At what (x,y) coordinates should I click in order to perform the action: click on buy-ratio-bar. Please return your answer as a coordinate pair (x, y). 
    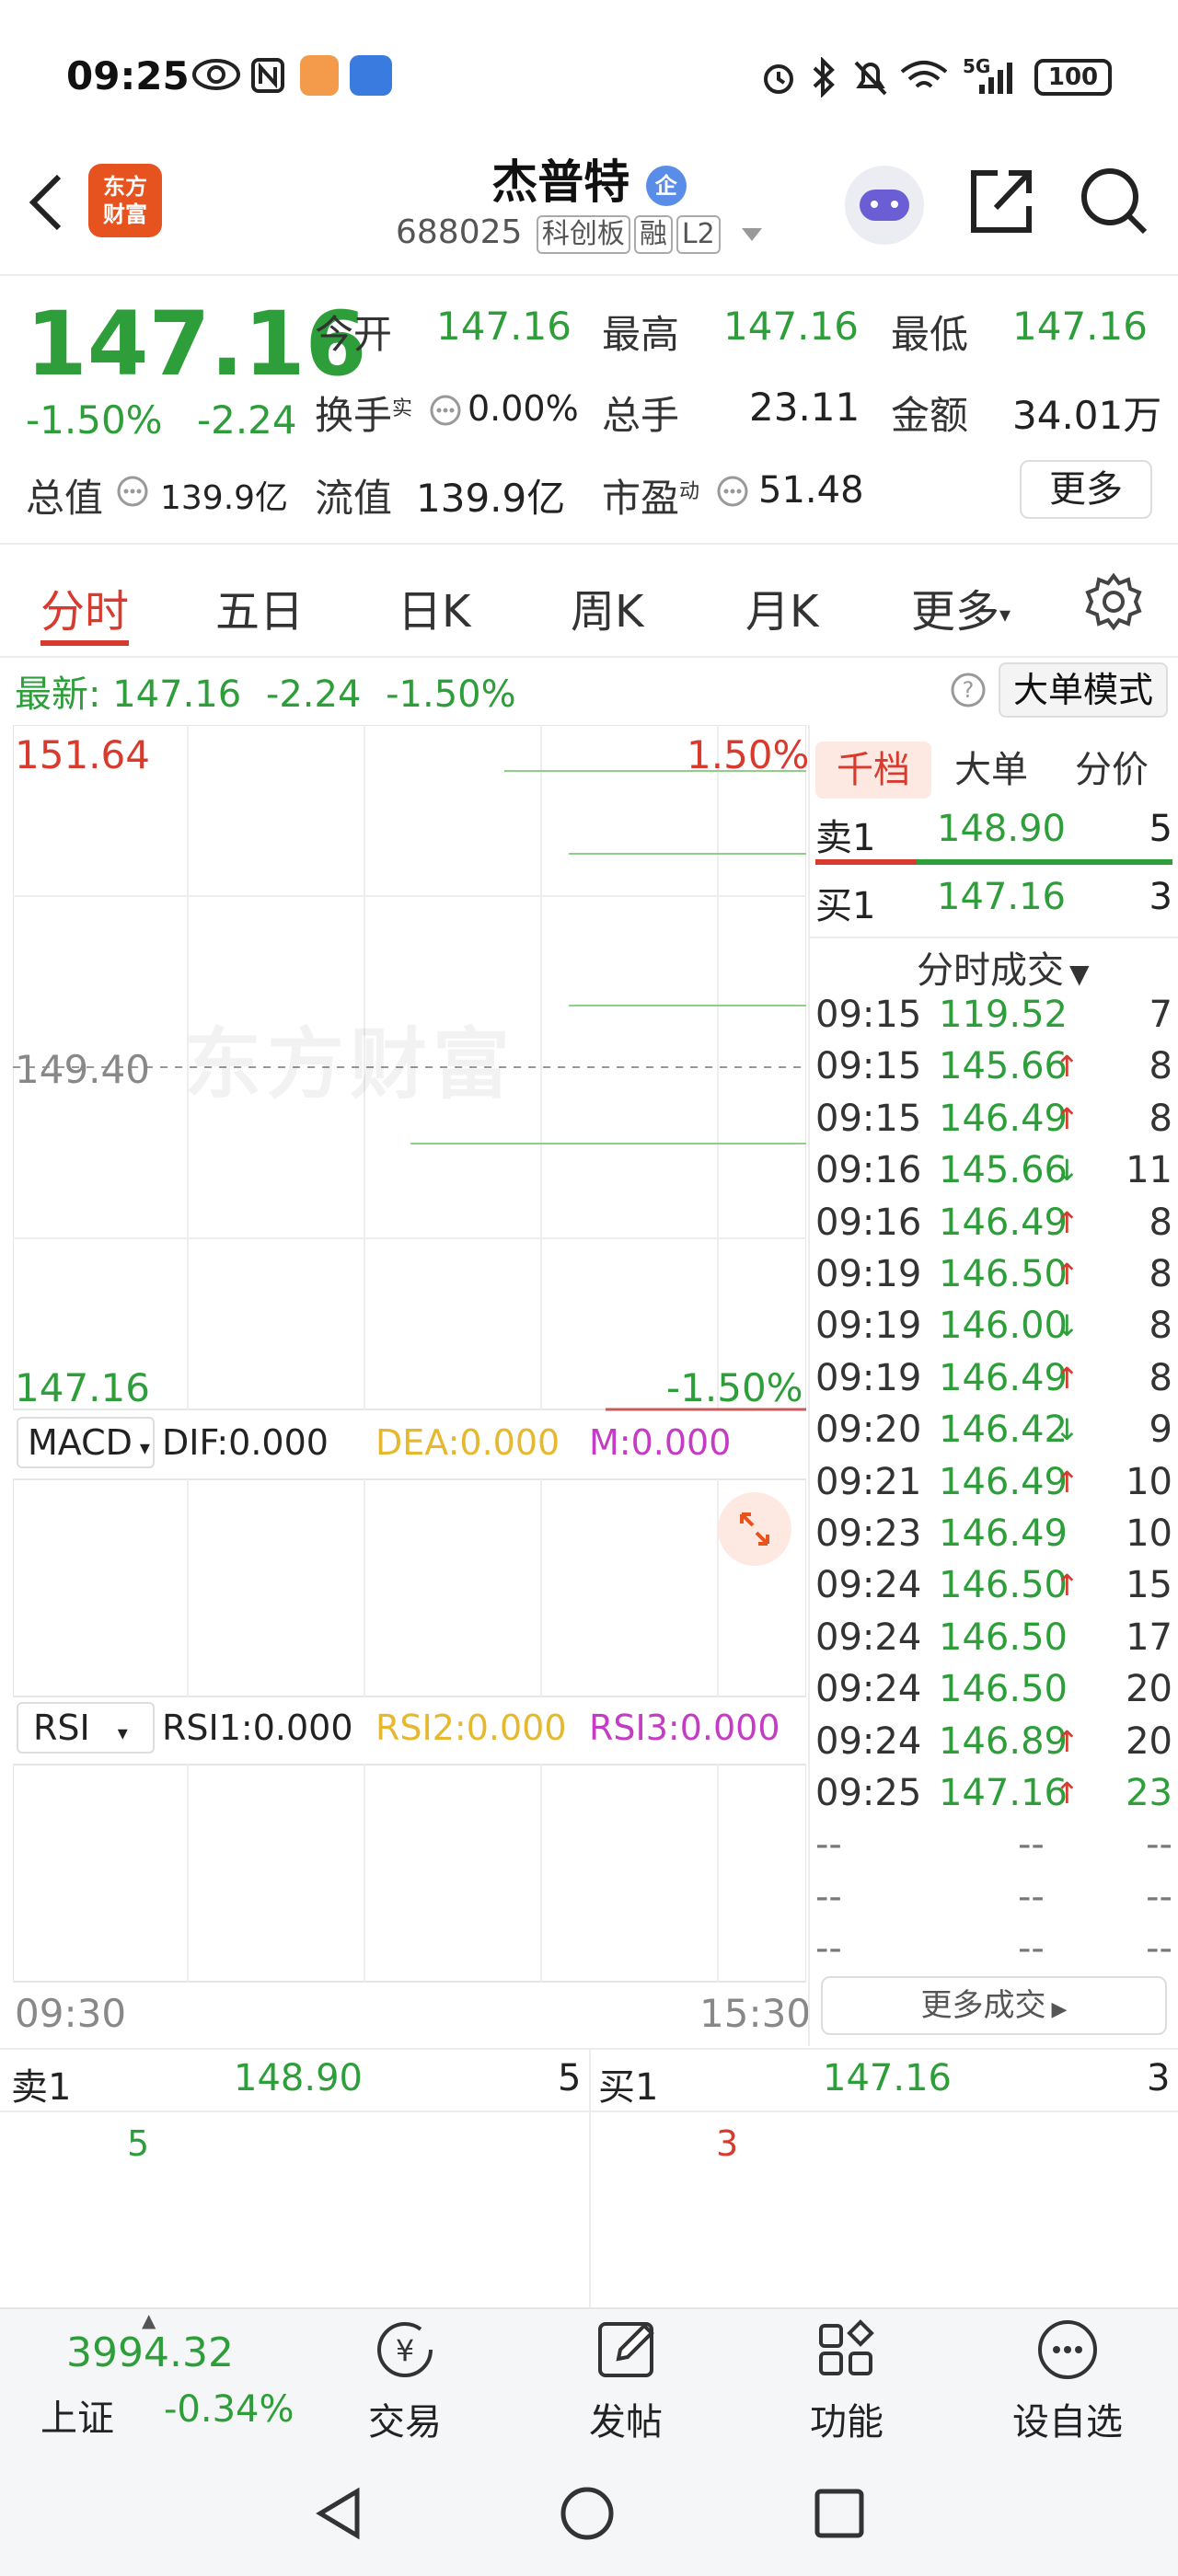
    Looking at the image, I should click on (1044, 862).